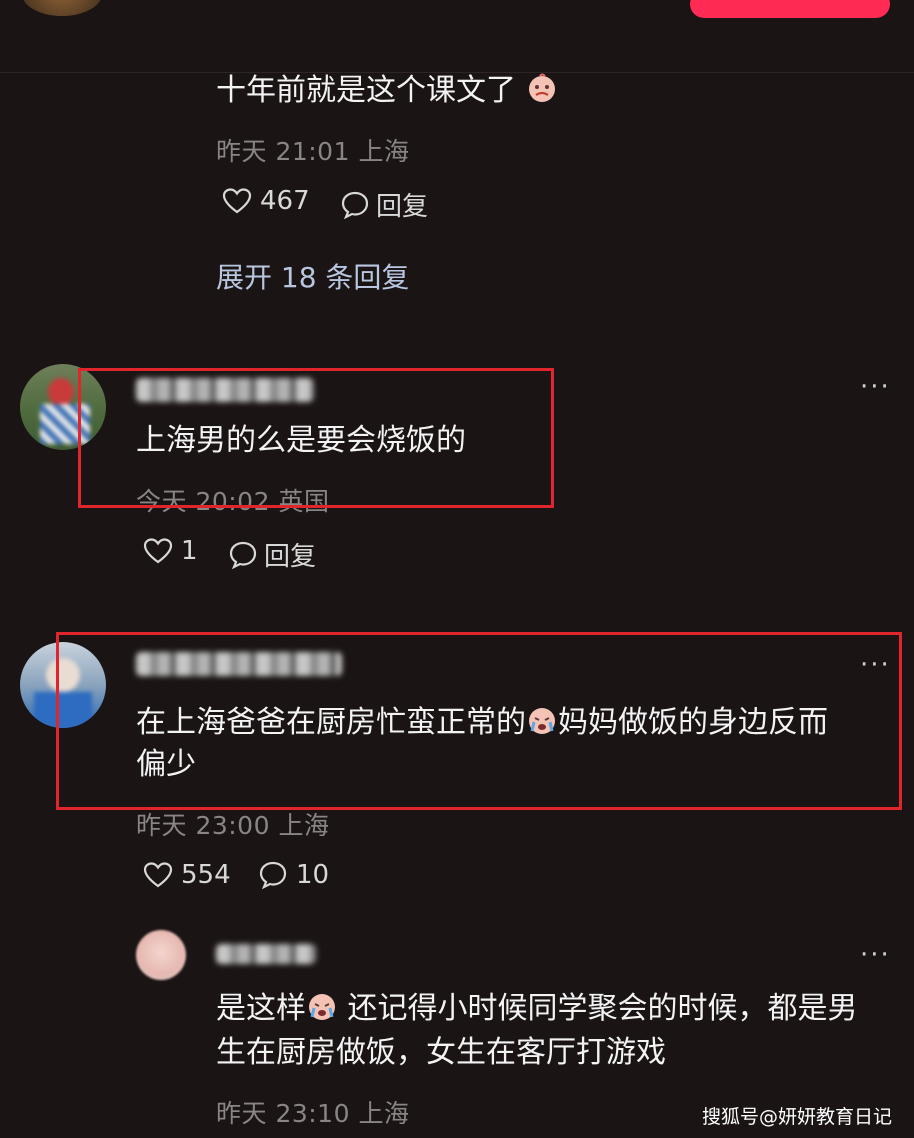 Image resolution: width=914 pixels, height=1138 pixels. I want to click on watermark: 搜狐号@妍妍教育日记, so click(796, 1117).